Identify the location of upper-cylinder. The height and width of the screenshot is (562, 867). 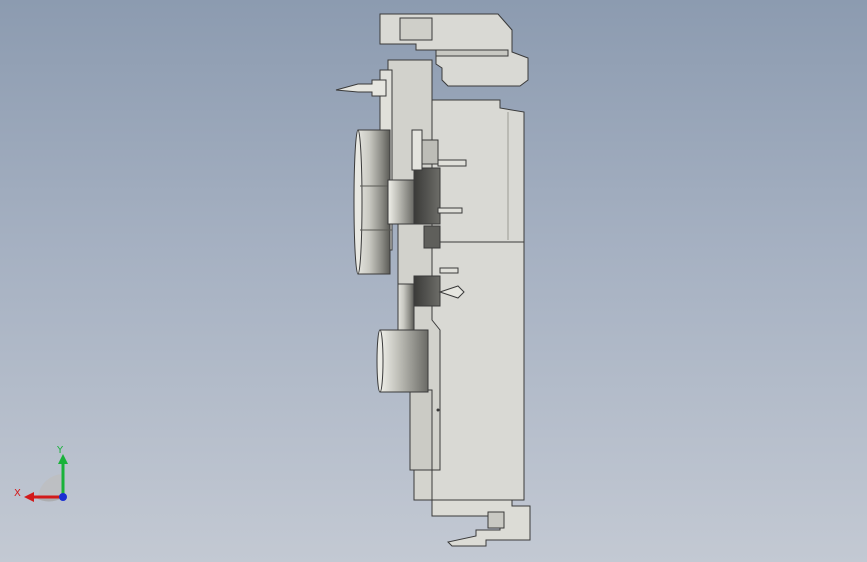
(374, 202).